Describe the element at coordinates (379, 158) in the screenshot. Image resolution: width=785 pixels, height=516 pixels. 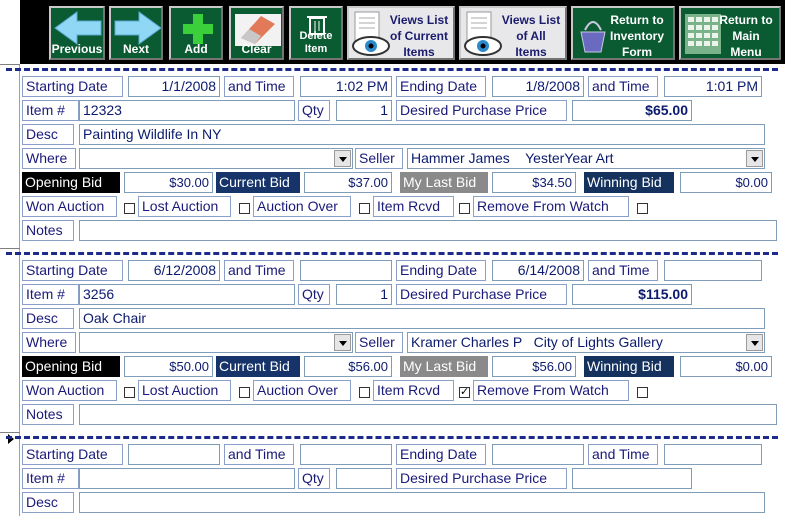
I see `seller-label: Seller` at that location.